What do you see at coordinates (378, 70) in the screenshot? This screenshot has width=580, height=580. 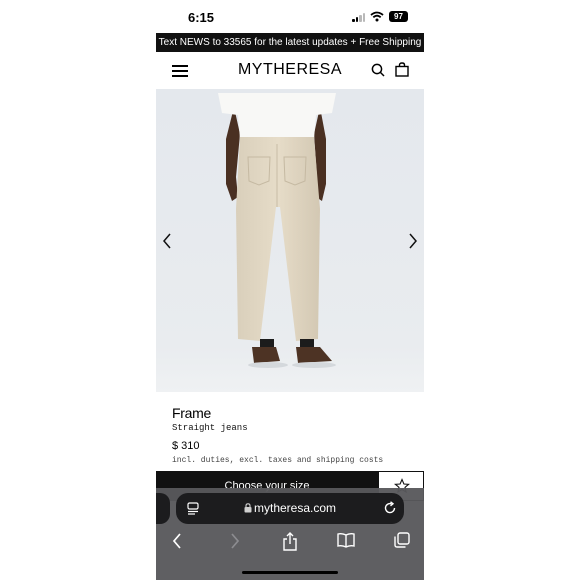 I see `search-icon` at bounding box center [378, 70].